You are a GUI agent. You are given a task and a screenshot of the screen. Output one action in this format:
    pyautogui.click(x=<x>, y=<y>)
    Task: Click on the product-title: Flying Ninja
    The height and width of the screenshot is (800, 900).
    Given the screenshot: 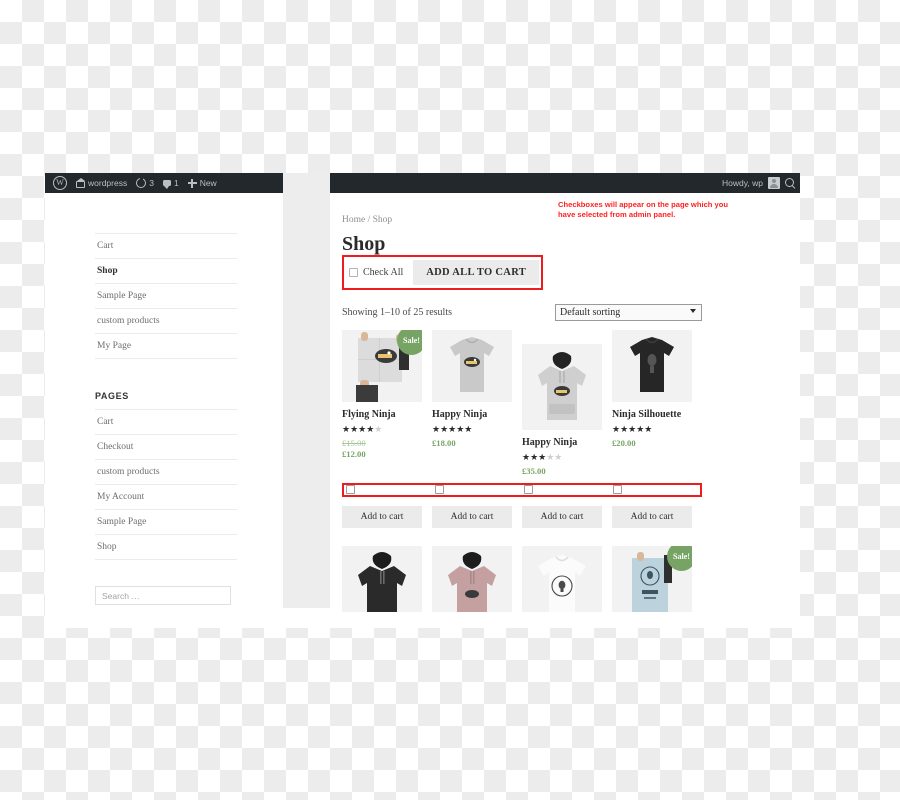 What is the action you would take?
    pyautogui.click(x=382, y=415)
    